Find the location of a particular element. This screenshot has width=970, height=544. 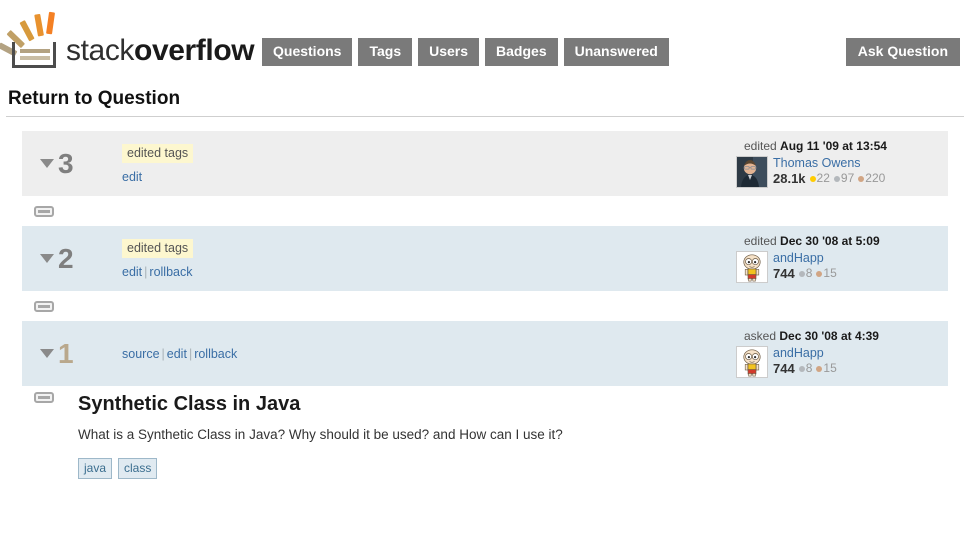

revision-number: 1 is located at coordinates (66, 353).